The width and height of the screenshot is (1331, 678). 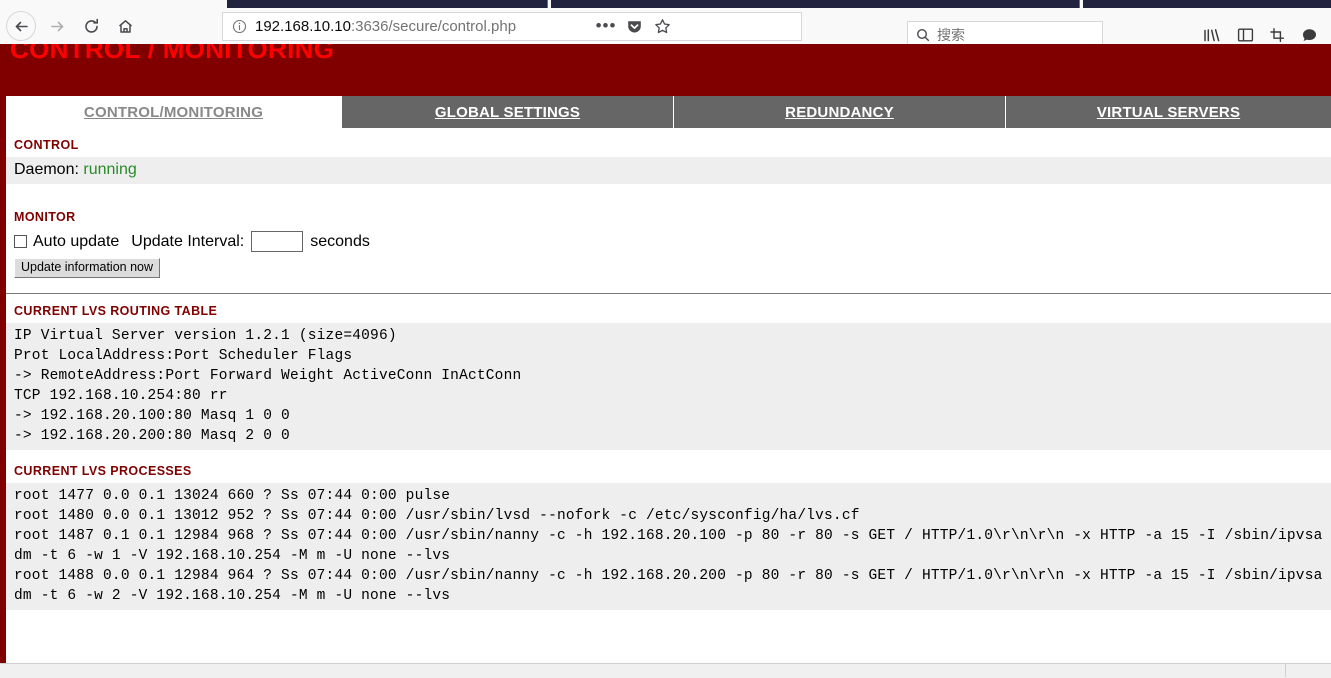 What do you see at coordinates (46, 145) in the screenshot?
I see `control-section-title: CONTROL` at bounding box center [46, 145].